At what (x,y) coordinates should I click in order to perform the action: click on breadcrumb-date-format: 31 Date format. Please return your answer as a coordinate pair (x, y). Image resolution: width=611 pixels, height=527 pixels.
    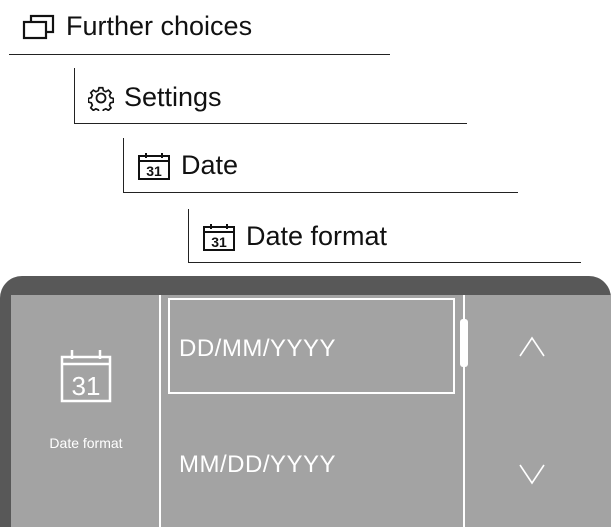
    Looking at the image, I should click on (294, 236).